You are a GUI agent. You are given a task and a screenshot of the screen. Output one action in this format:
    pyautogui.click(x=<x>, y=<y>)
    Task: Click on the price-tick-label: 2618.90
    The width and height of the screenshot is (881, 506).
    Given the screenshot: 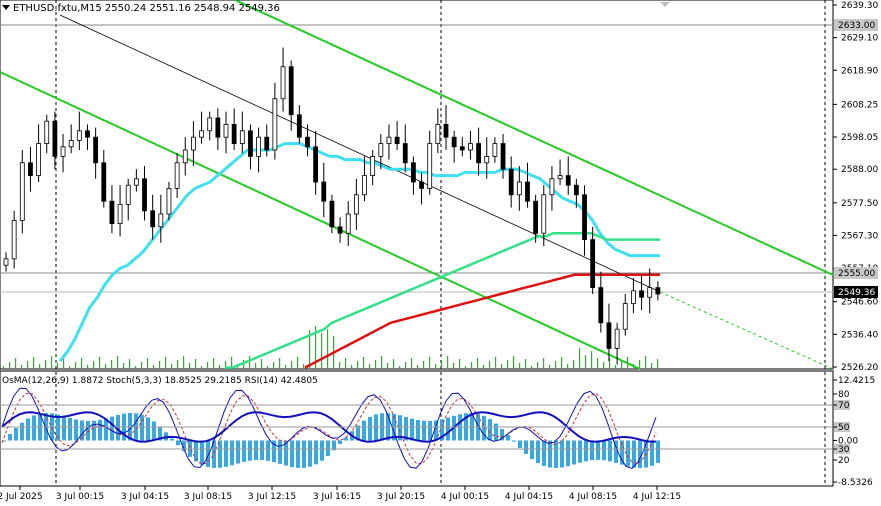 What is the action you would take?
    pyautogui.click(x=859, y=71)
    